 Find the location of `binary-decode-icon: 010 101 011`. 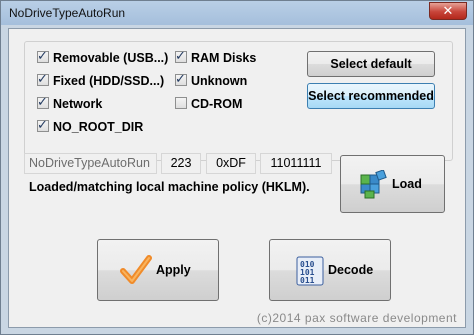

binary-decode-icon: 010 101 011 is located at coordinates (310, 271).